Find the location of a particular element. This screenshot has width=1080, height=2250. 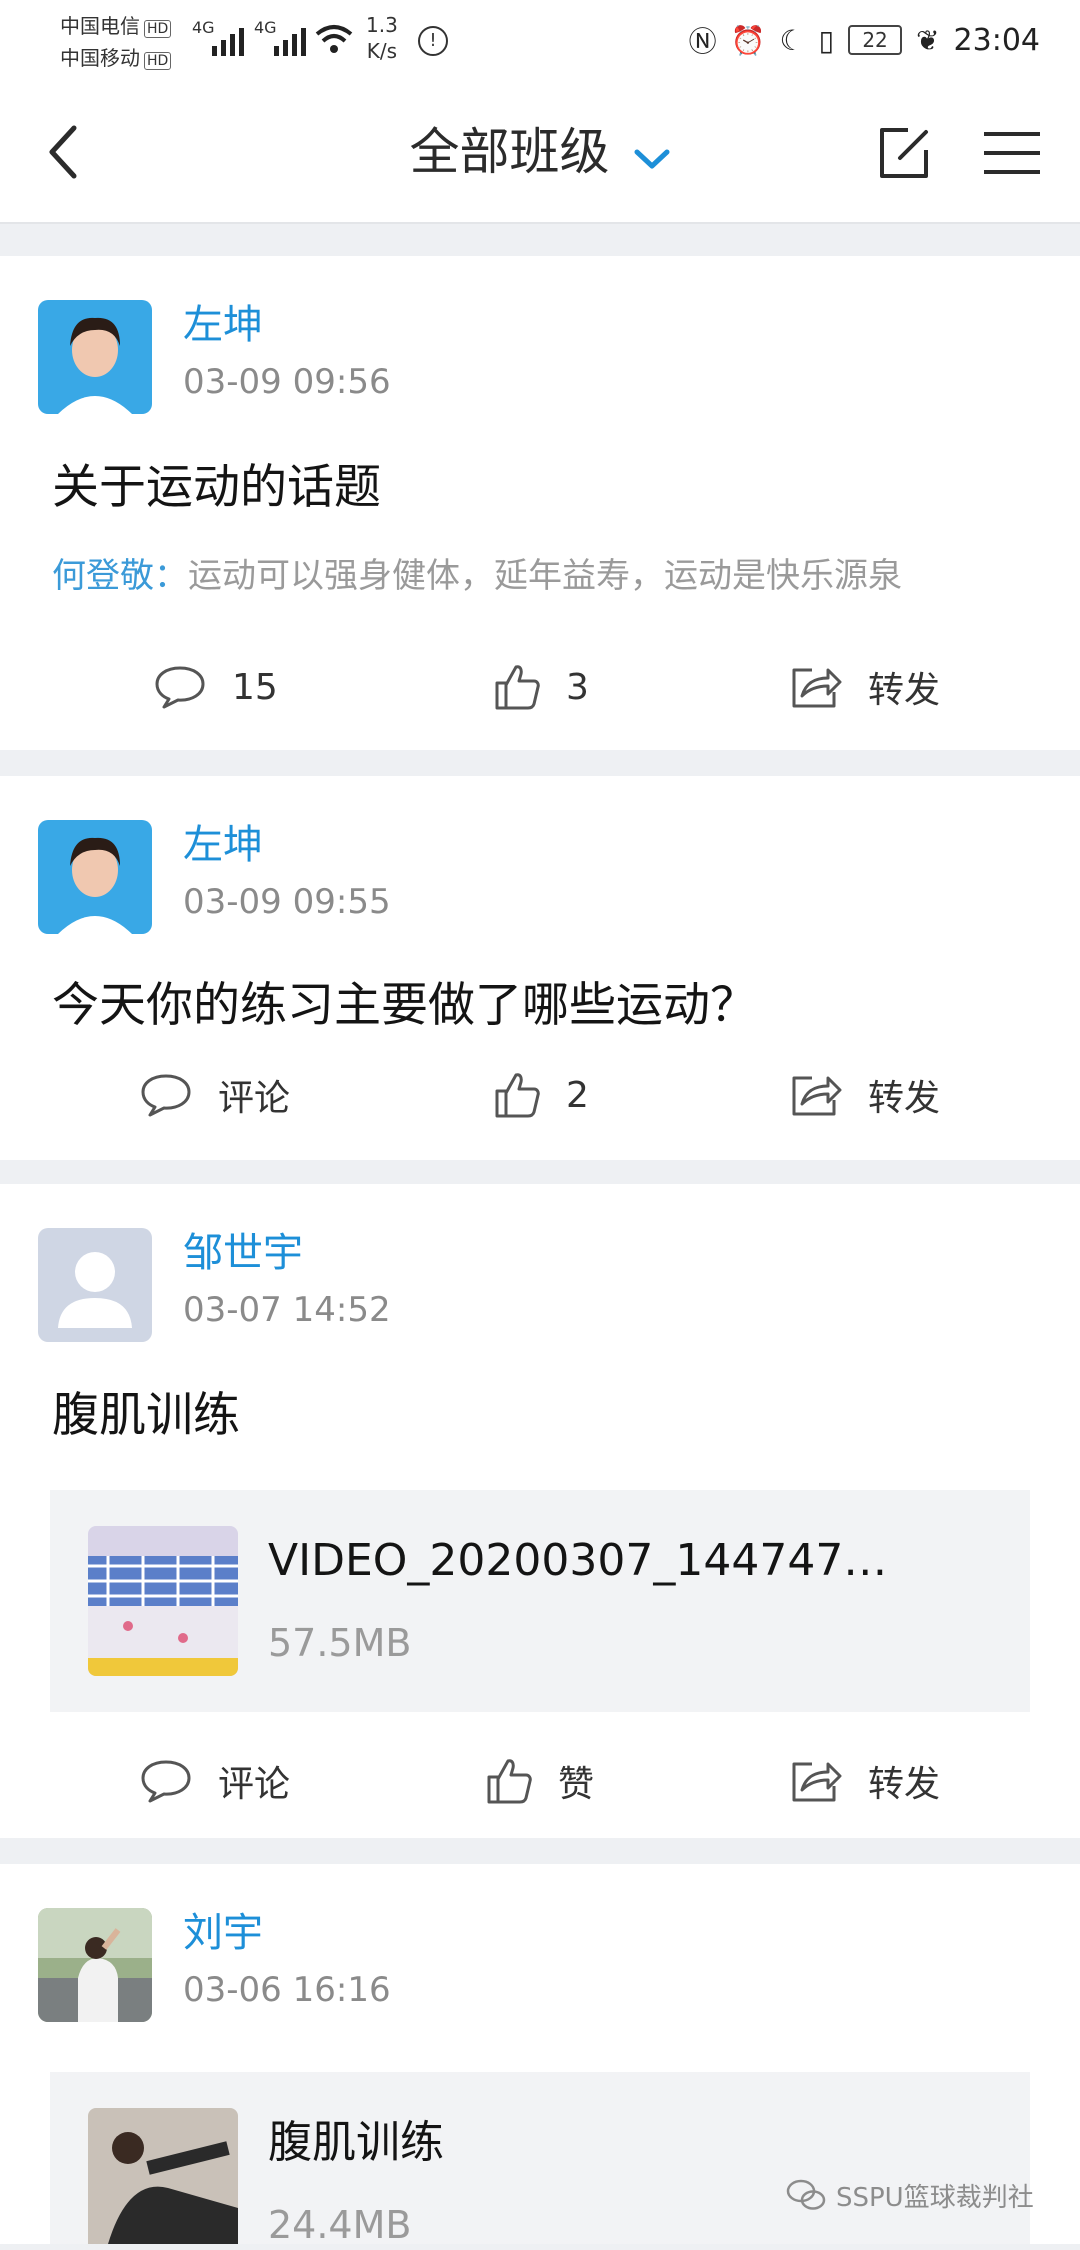

post-actions: 评论 2 转发 is located at coordinates (540, 1095).